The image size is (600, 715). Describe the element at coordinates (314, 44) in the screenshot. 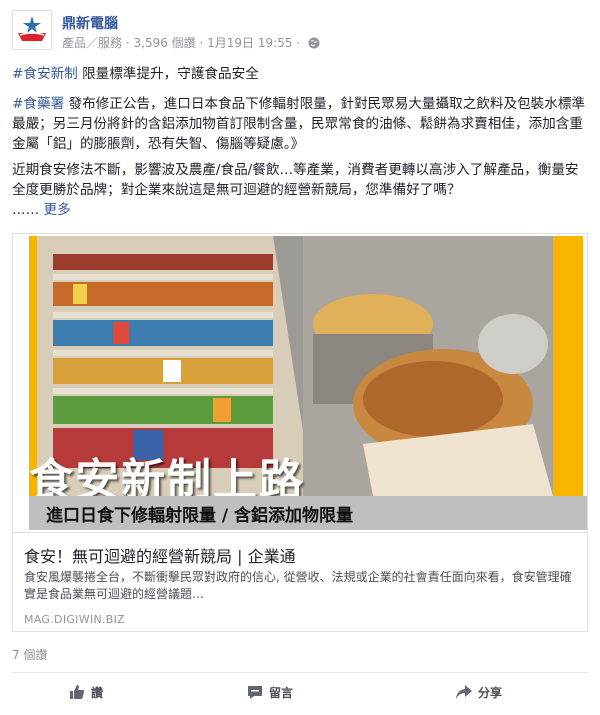

I see `globe-icon` at that location.